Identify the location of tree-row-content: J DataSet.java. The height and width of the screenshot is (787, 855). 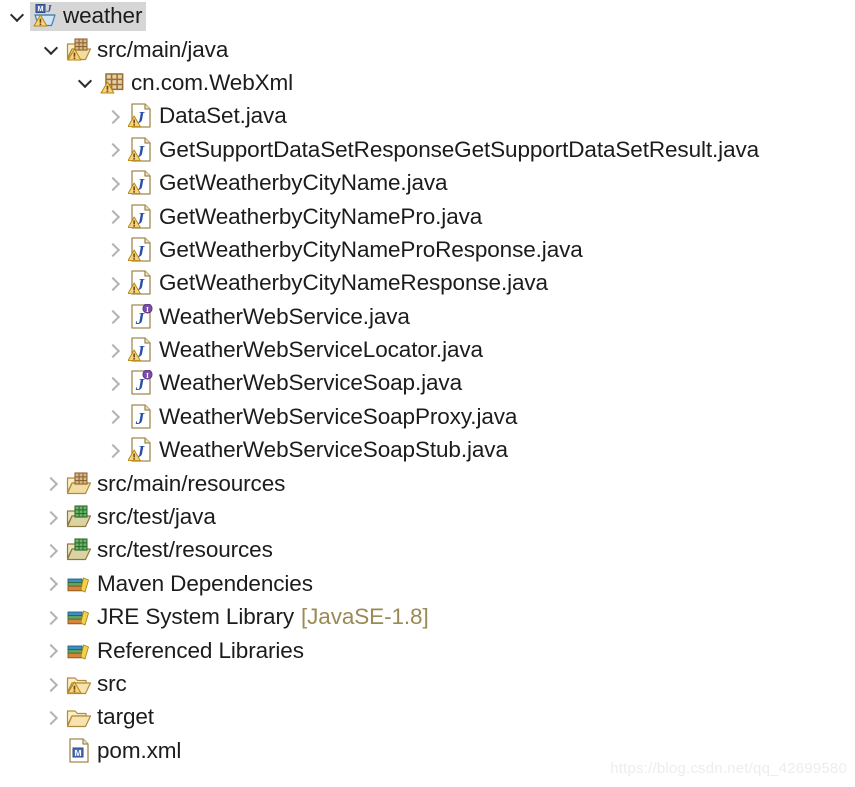
(208, 116).